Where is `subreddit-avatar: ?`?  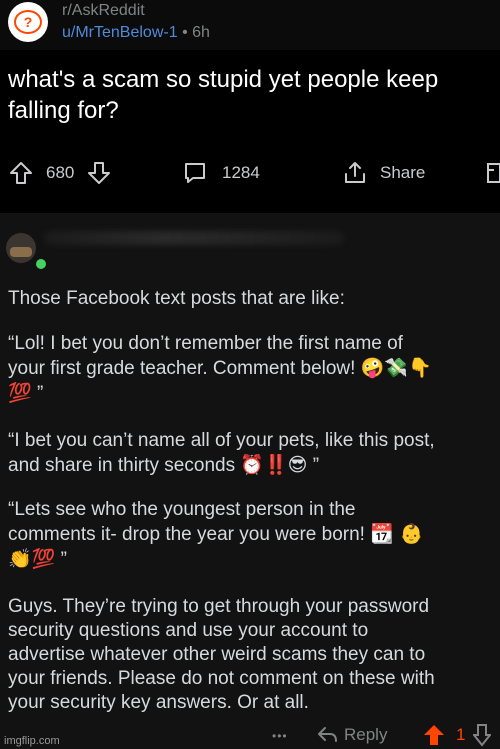
subreddit-avatar: ? is located at coordinates (28, 22).